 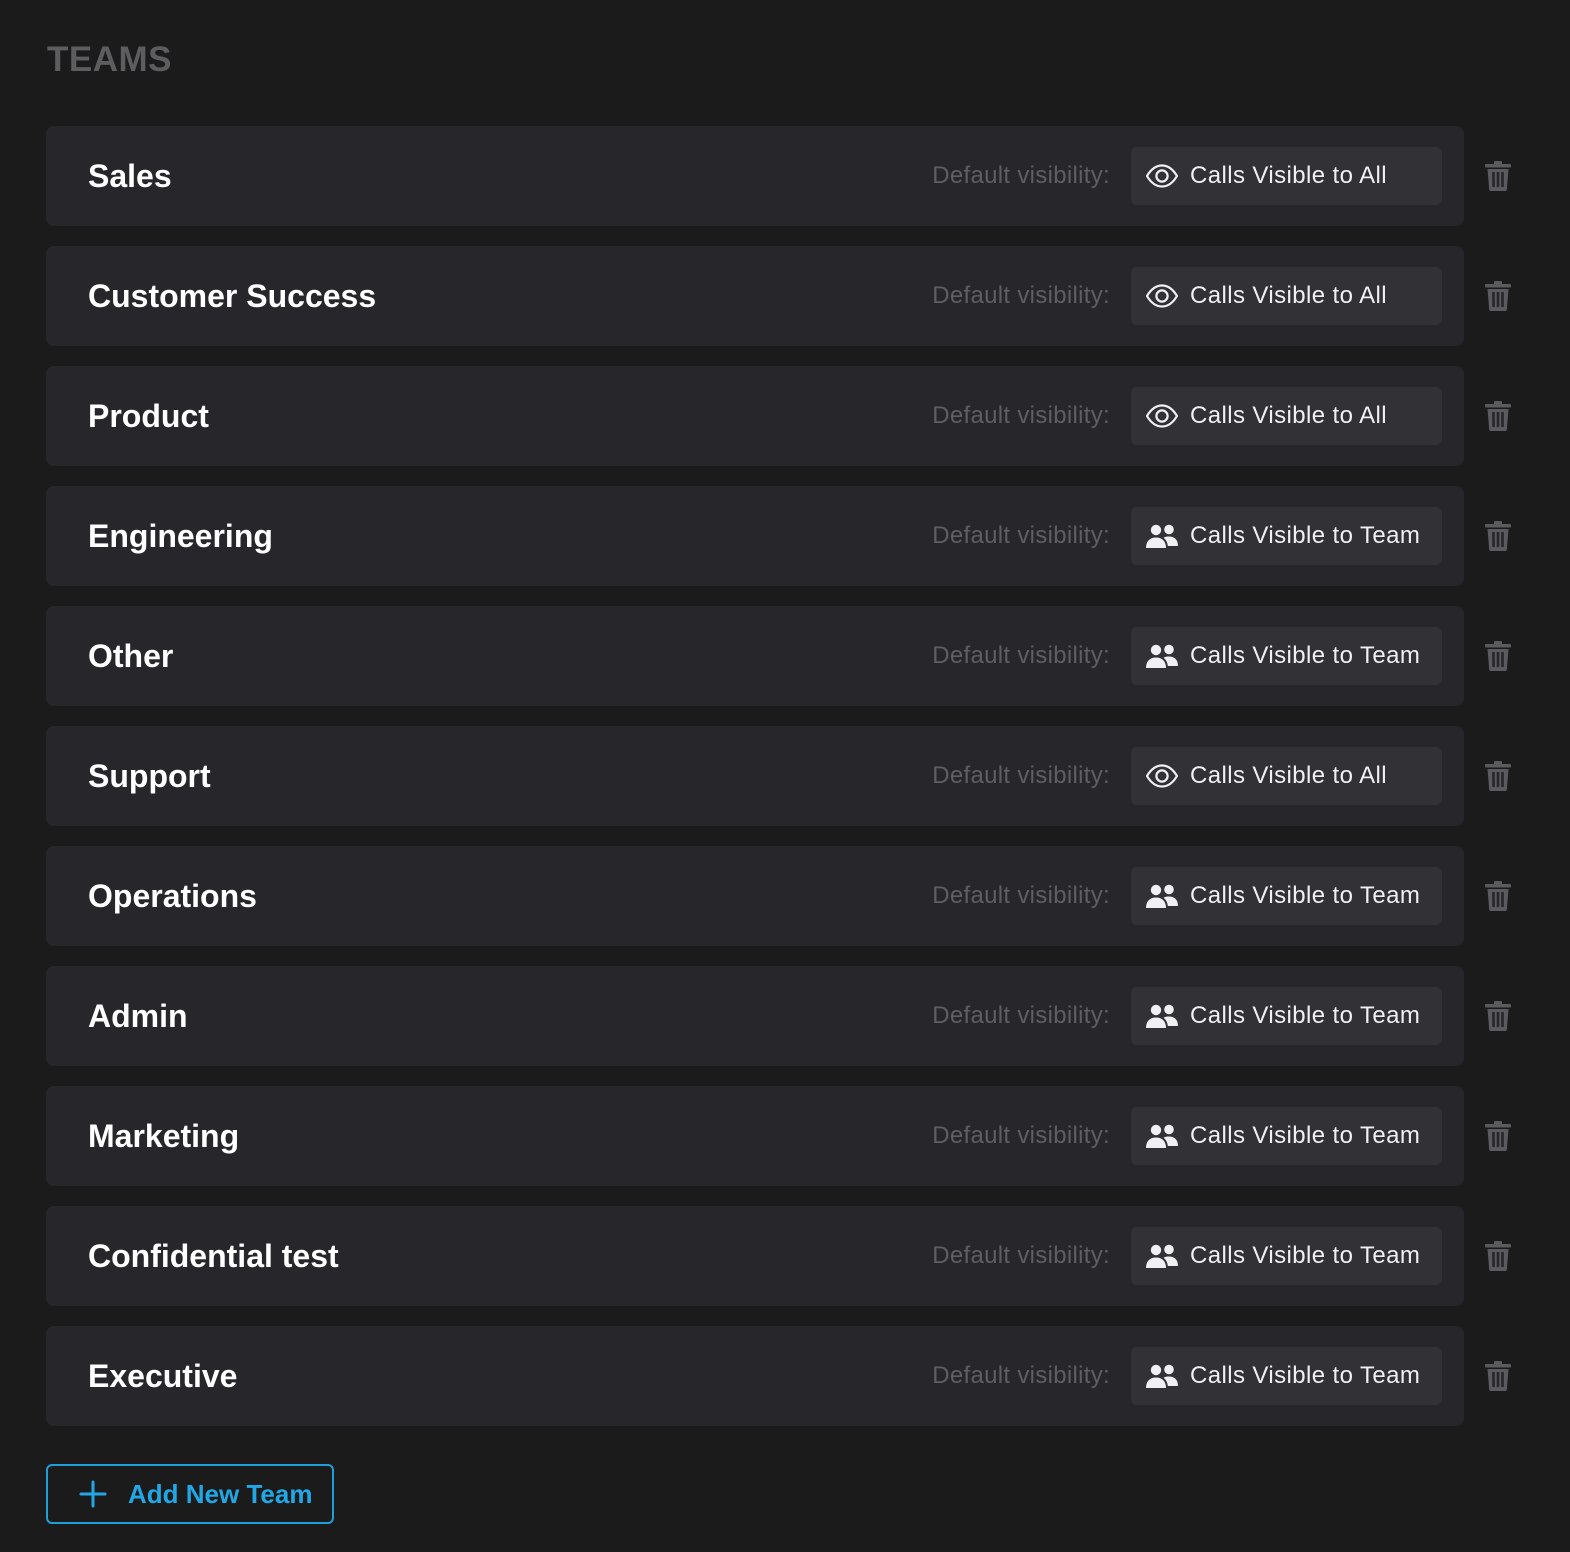 I want to click on team-name: Customer Success, so click(x=232, y=296).